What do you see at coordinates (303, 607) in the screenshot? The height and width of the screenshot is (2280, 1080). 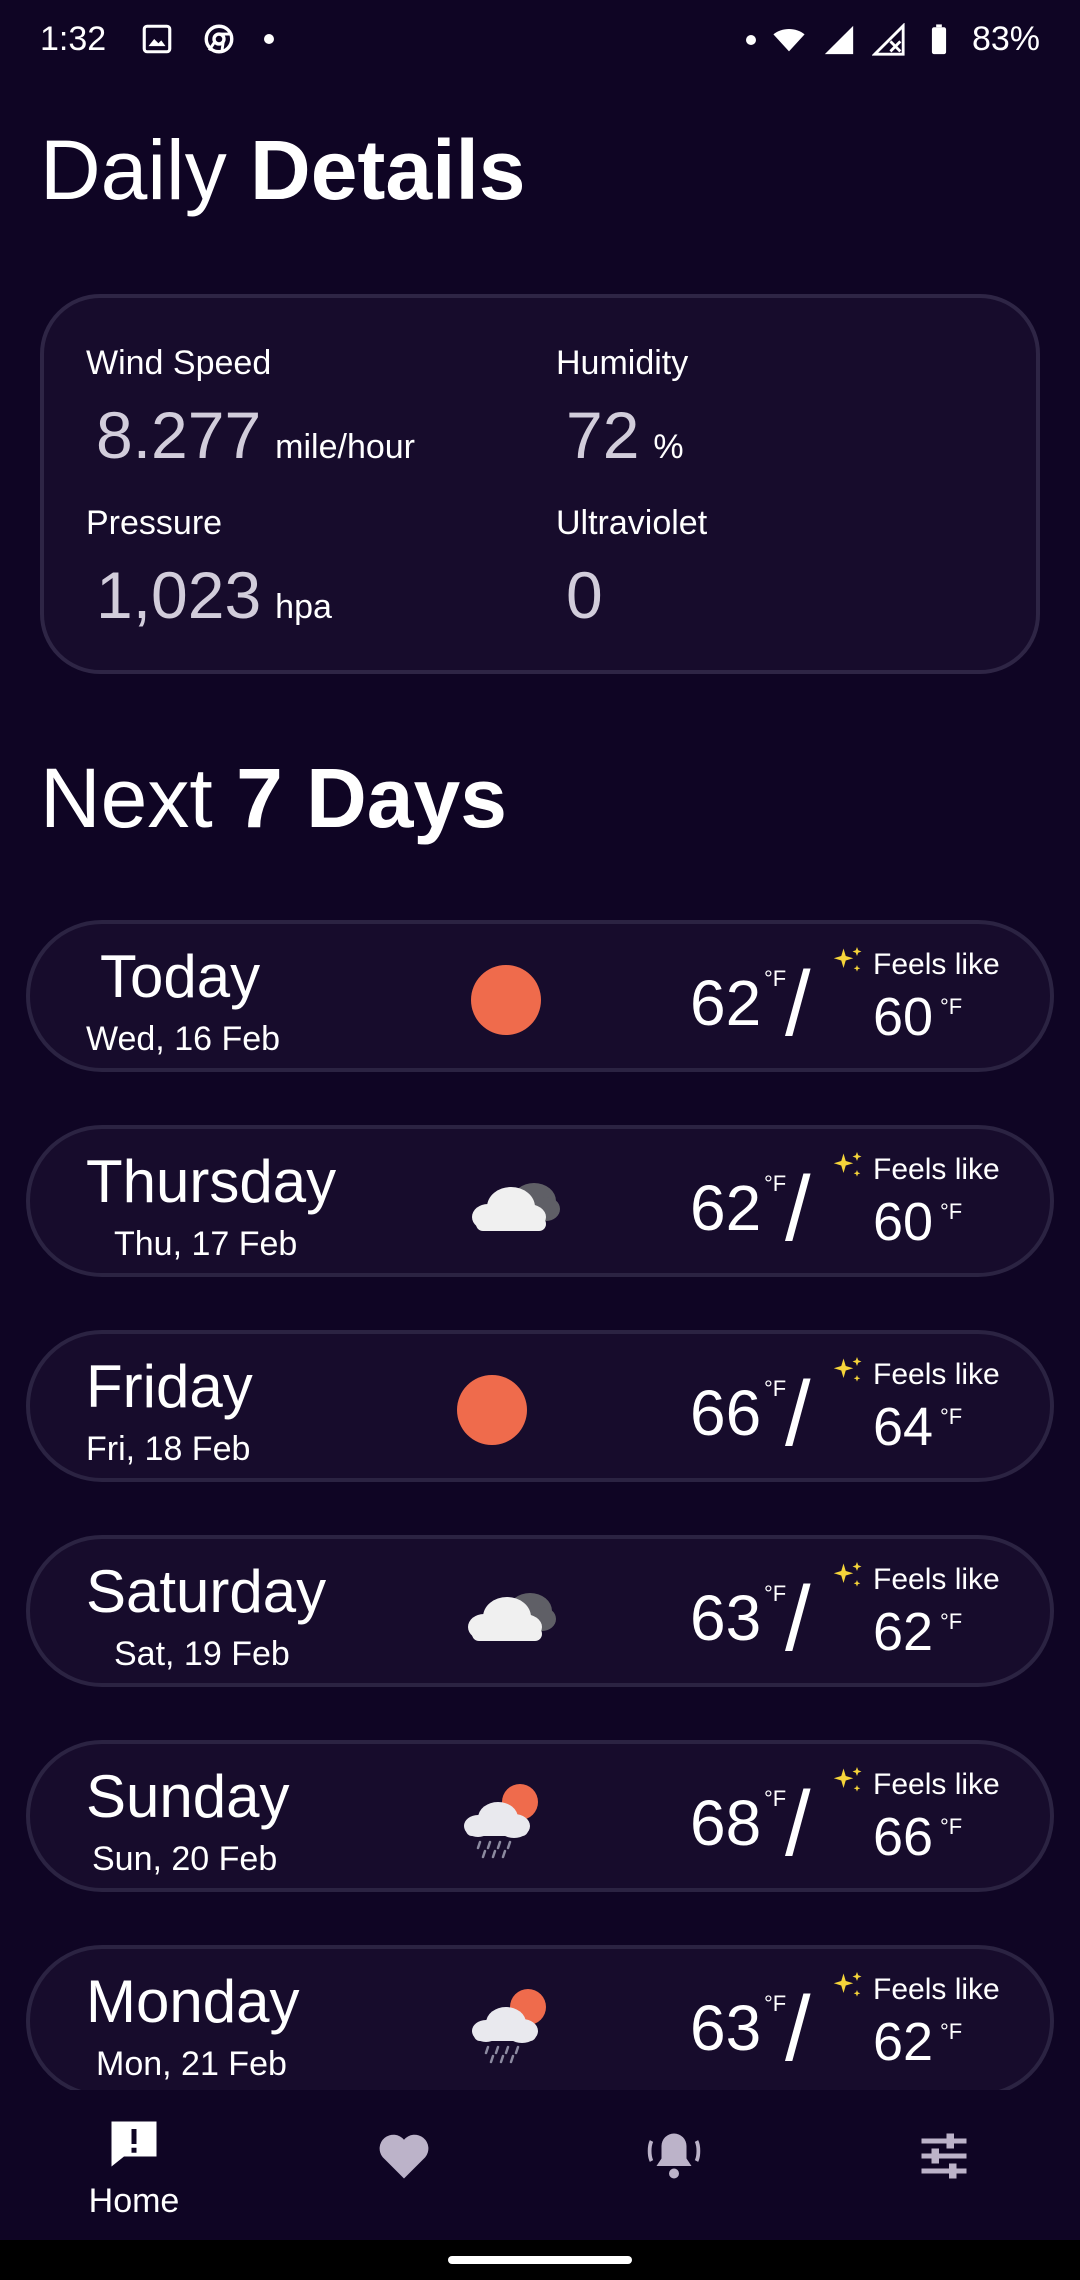 I see `metric-unit: hpa` at bounding box center [303, 607].